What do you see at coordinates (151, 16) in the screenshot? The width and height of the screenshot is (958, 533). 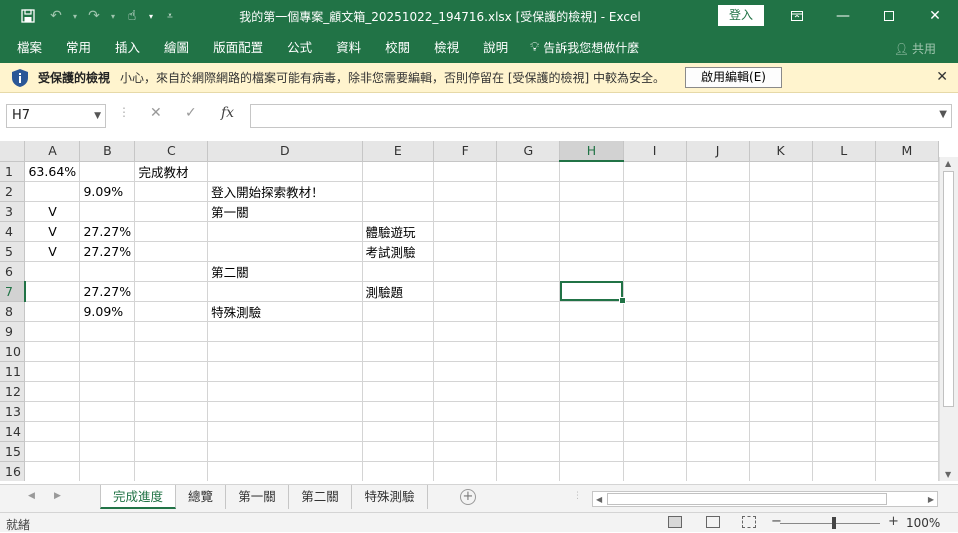 I see `touch-mode-dropdown-icon: ▾` at bounding box center [151, 16].